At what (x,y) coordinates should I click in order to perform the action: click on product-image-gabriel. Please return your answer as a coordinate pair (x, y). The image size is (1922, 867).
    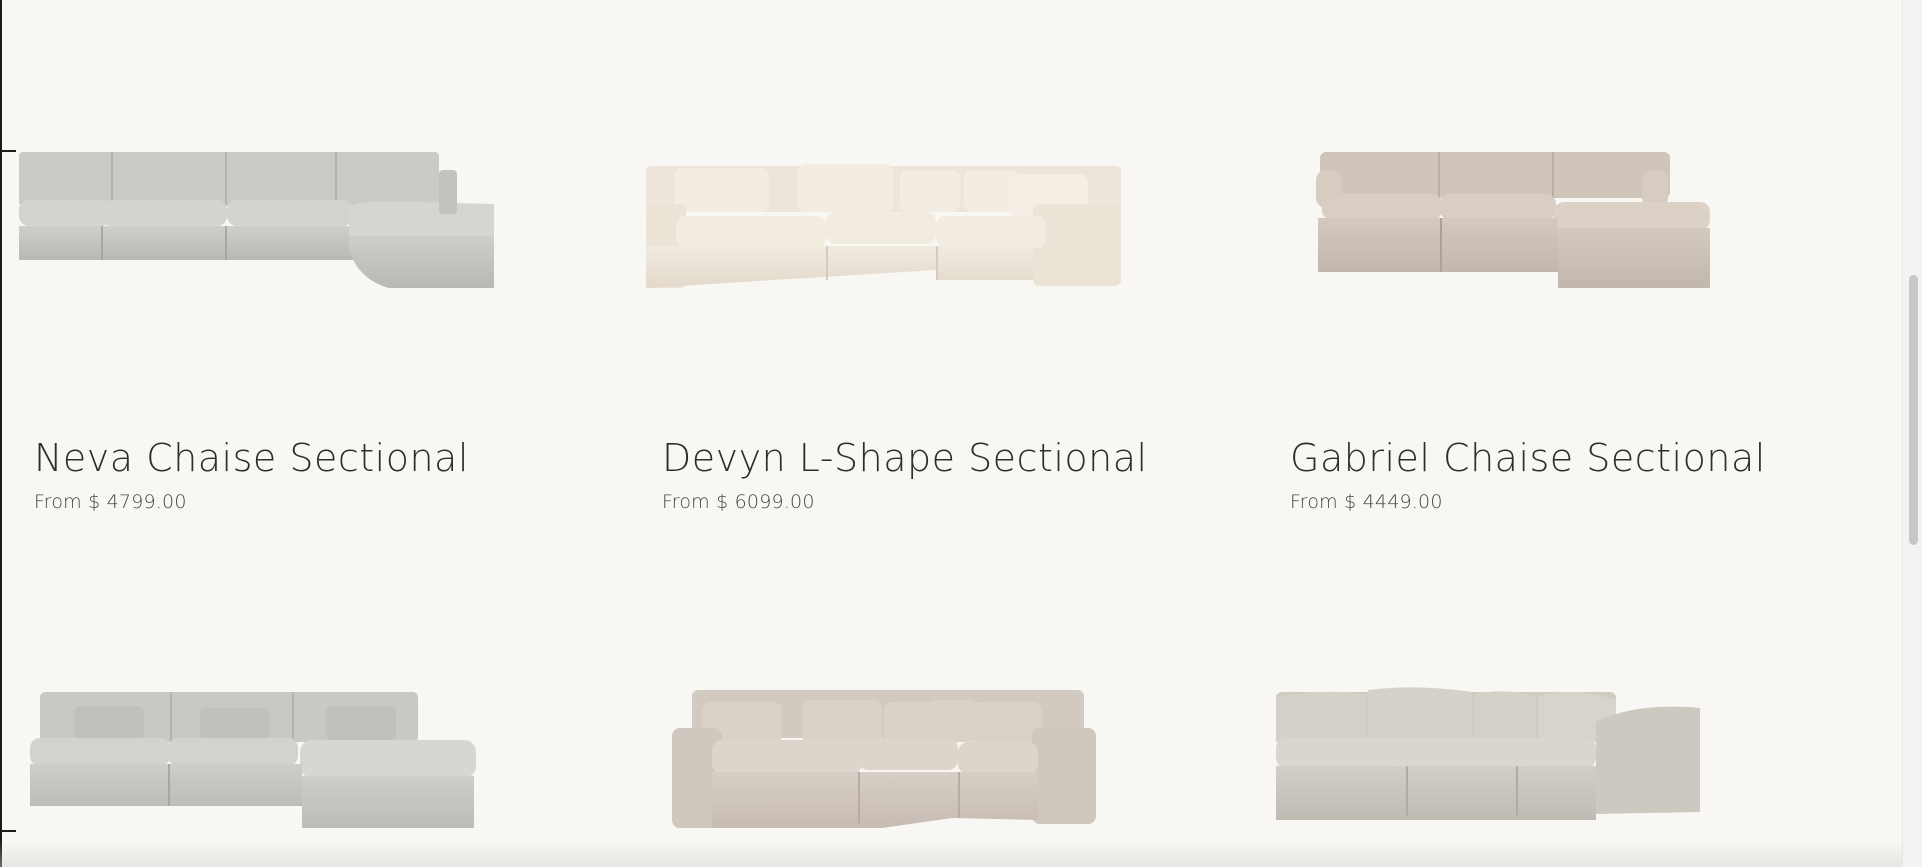
    Looking at the image, I should click on (1512, 220).